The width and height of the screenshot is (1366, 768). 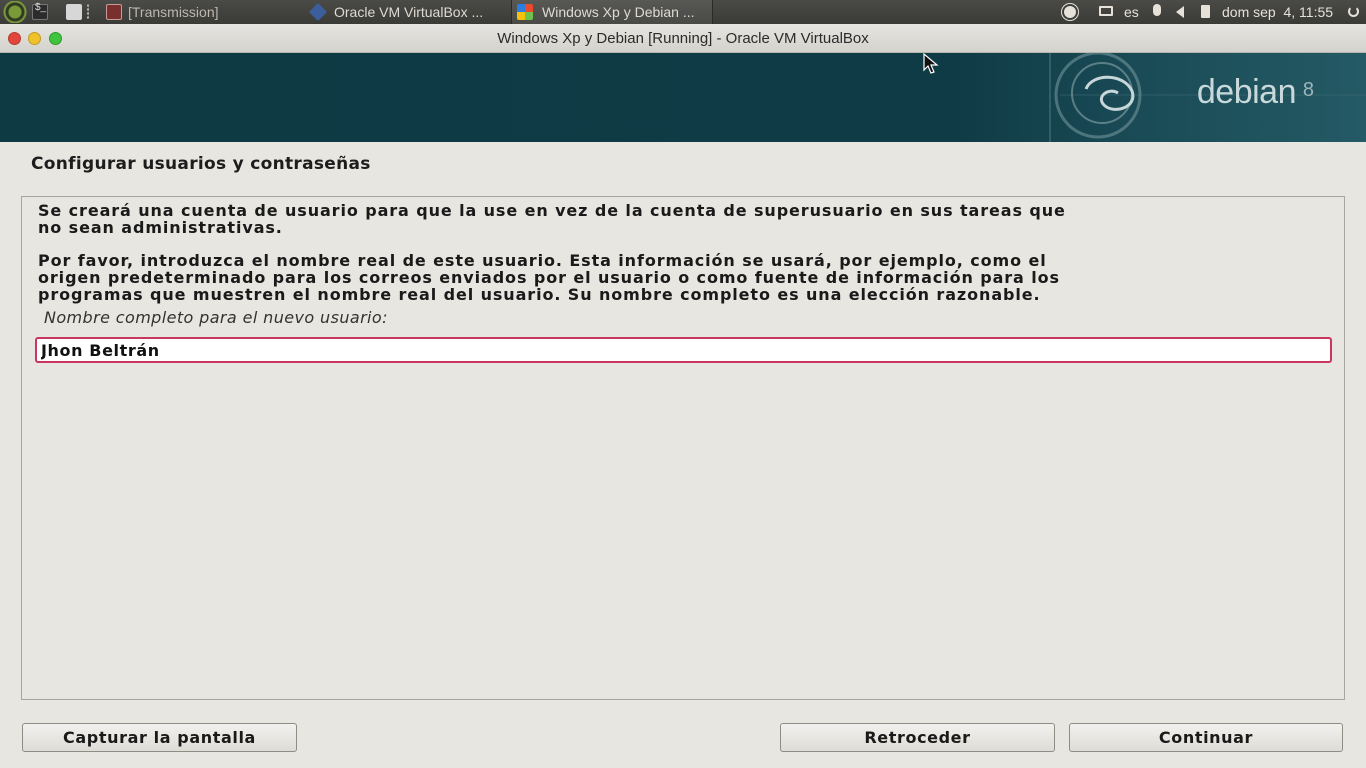 What do you see at coordinates (173, 12) in the screenshot?
I see `task-label: [Transmission]` at bounding box center [173, 12].